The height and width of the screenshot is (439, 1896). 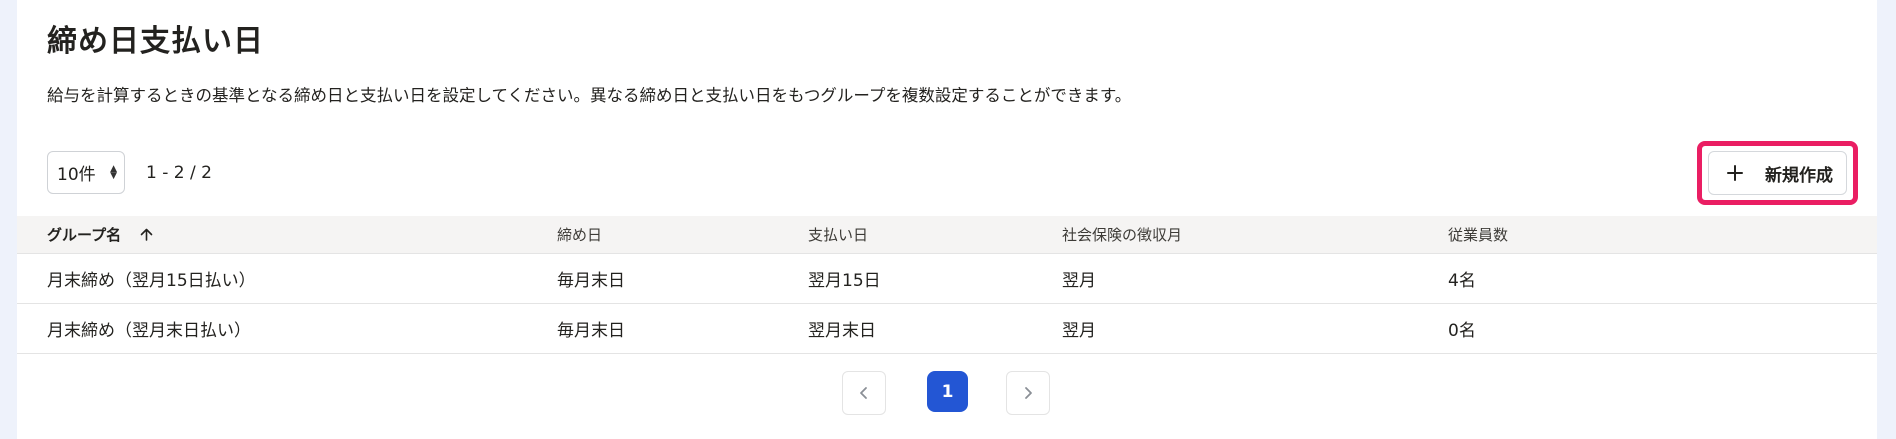 What do you see at coordinates (1799, 175) in the screenshot?
I see `new-create-label: 新規作成` at bounding box center [1799, 175].